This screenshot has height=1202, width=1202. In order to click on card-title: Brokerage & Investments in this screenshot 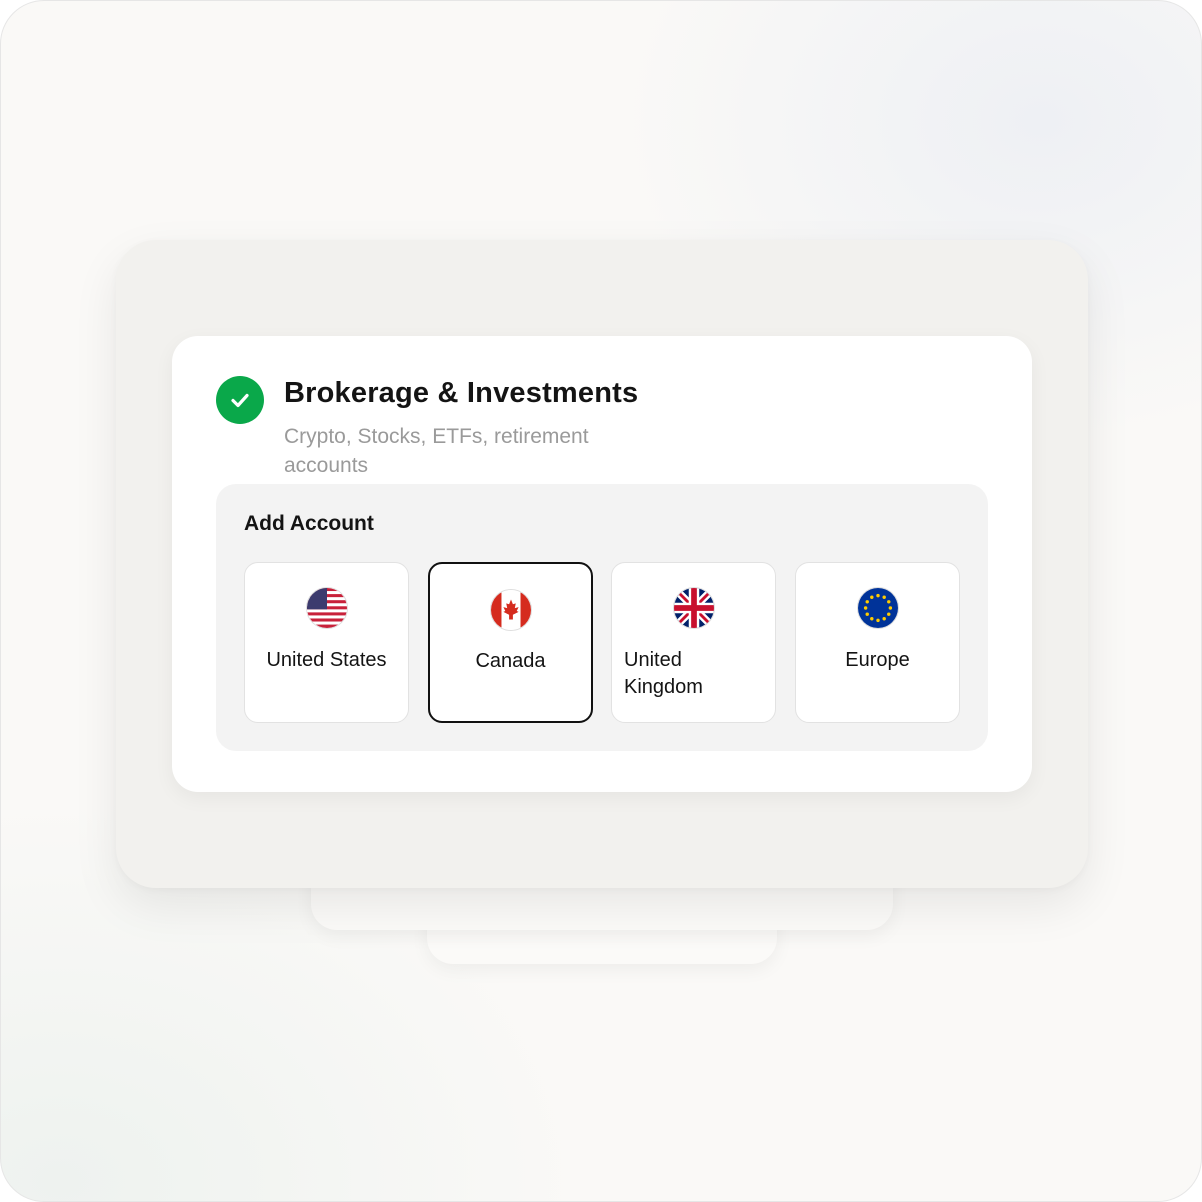, I will do `click(461, 393)`.